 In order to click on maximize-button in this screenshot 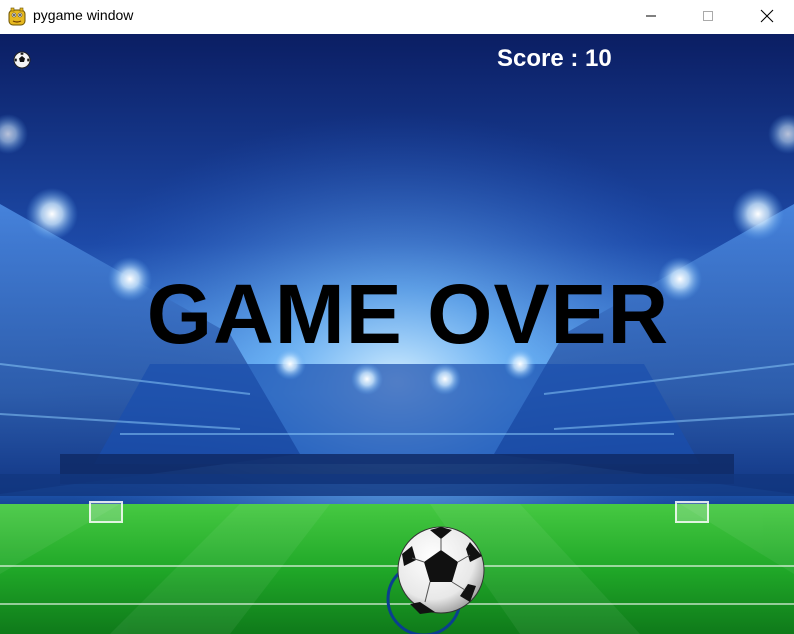, I will do `click(708, 16)`.